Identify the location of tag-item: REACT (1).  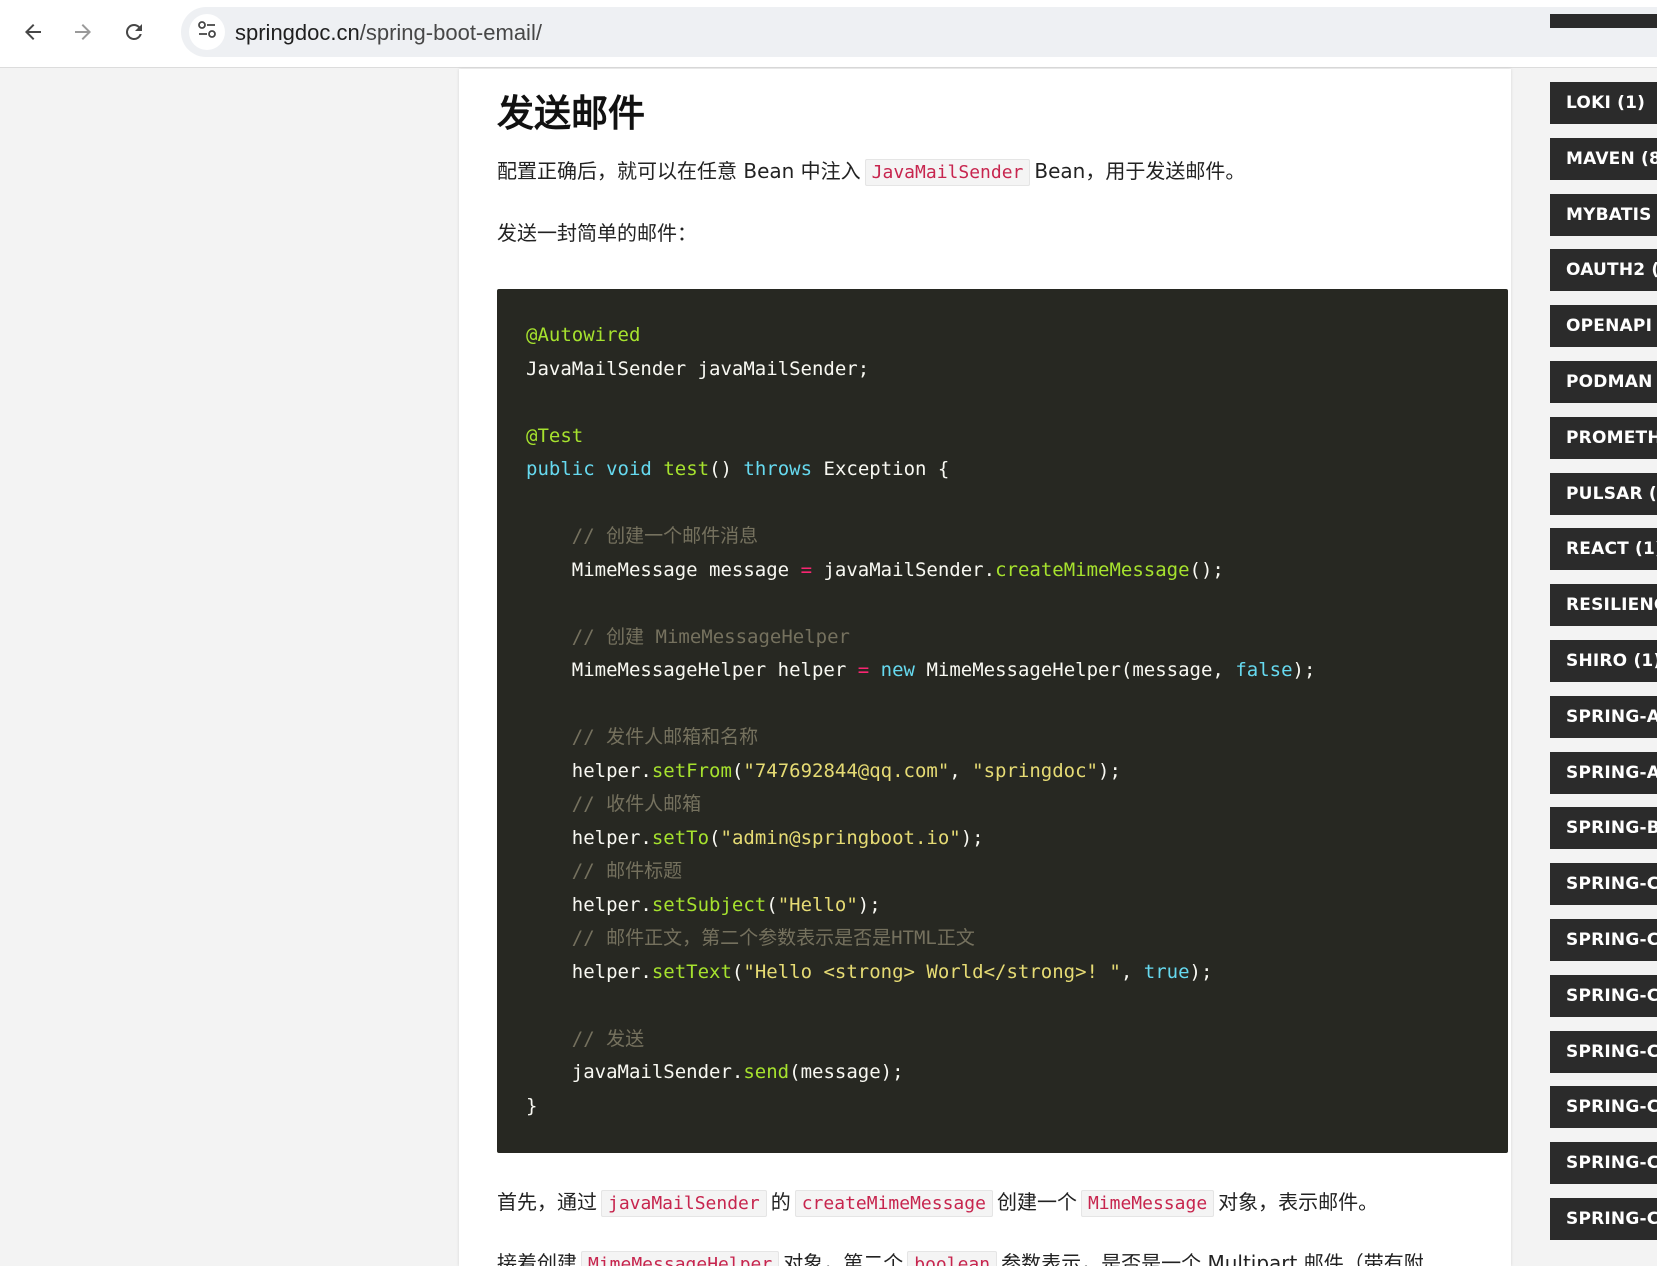
(1603, 549).